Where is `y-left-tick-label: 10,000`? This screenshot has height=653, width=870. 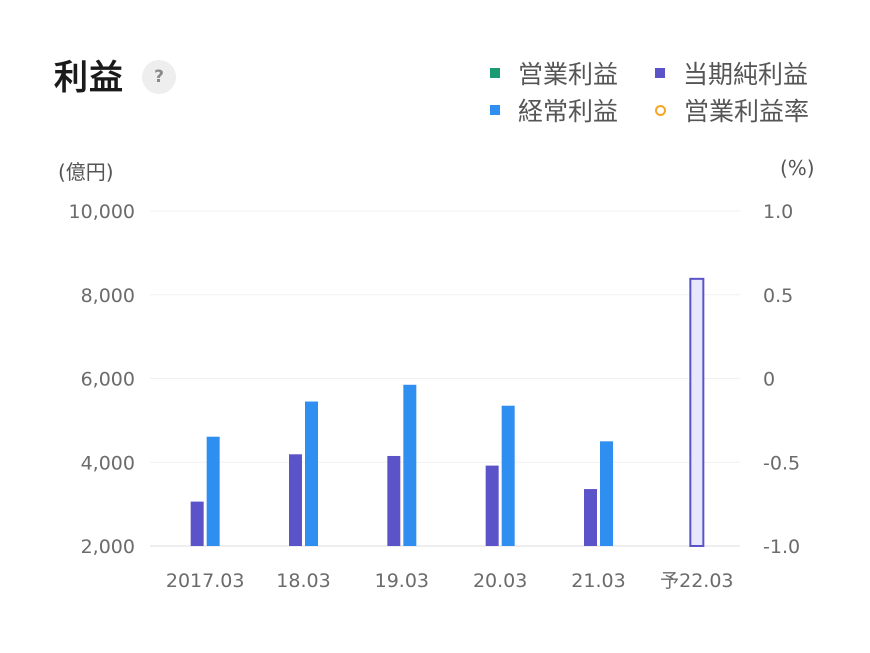 y-left-tick-label: 10,000 is located at coordinates (102, 212).